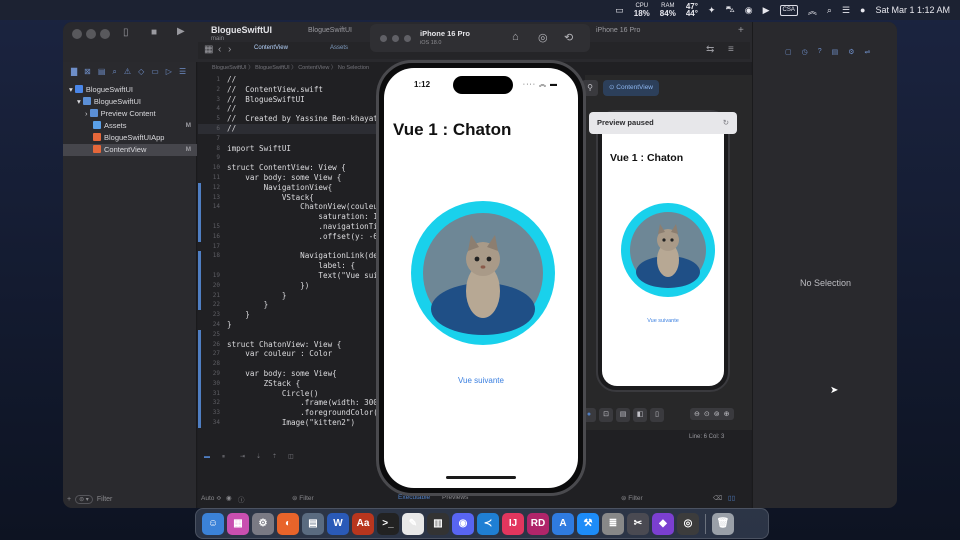  What do you see at coordinates (726, 123) in the screenshot?
I see `refresh-icon: ↻` at bounding box center [726, 123].